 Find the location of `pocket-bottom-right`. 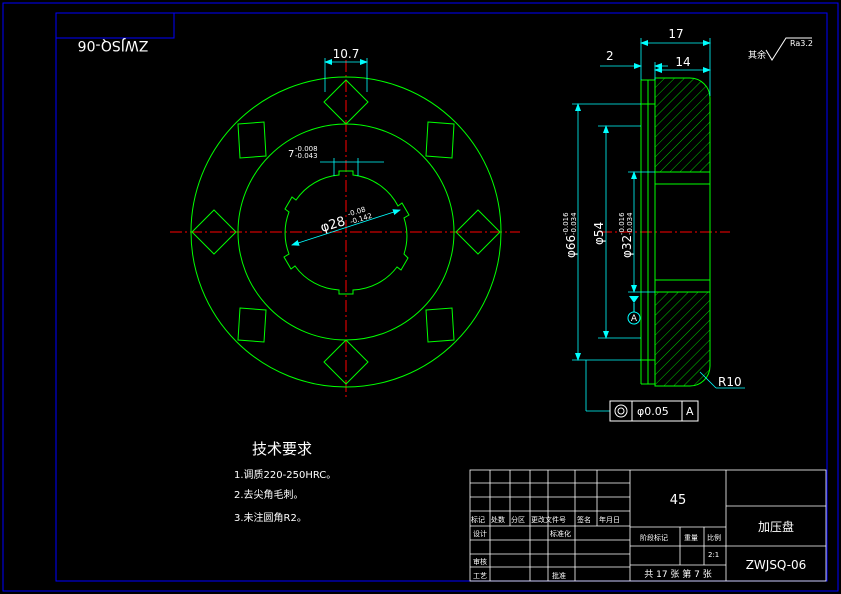

pocket-bottom-right is located at coordinates (440, 325).